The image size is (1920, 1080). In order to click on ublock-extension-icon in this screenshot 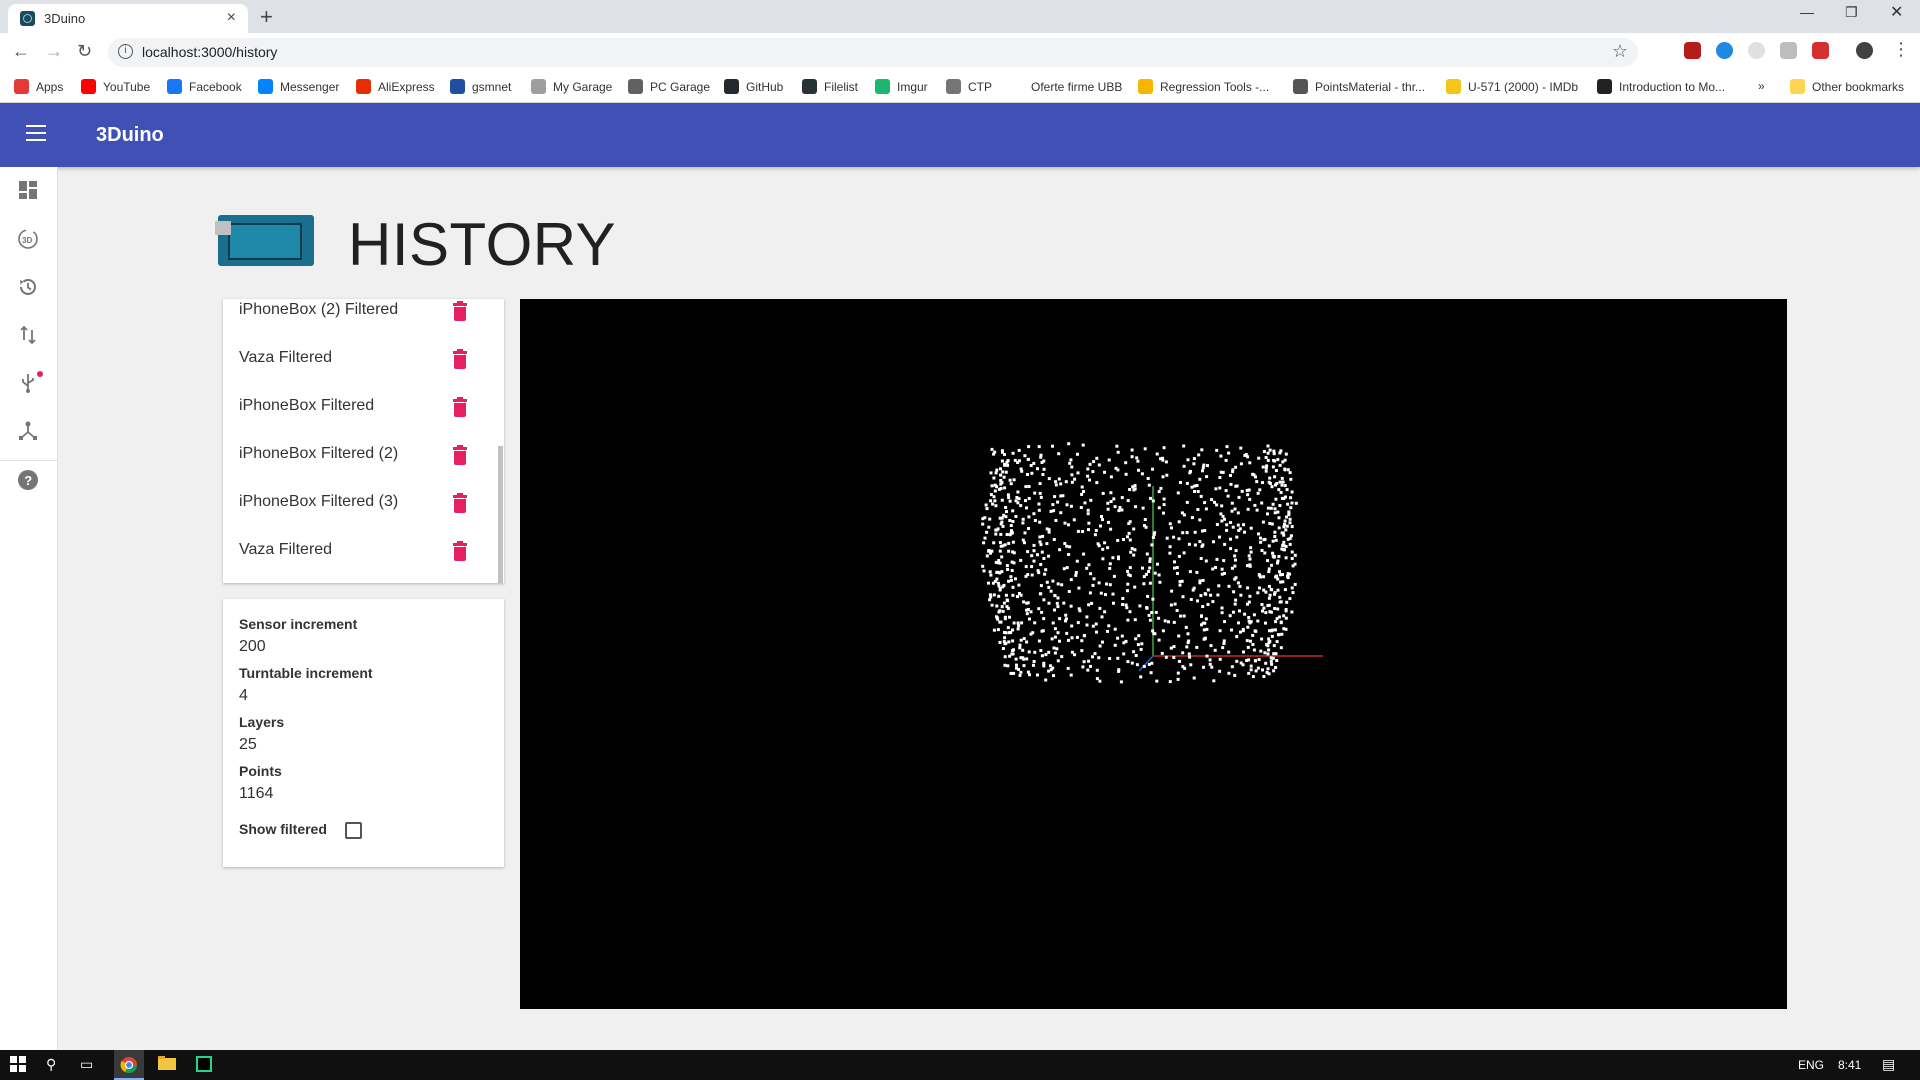, I will do `click(1692, 50)`.